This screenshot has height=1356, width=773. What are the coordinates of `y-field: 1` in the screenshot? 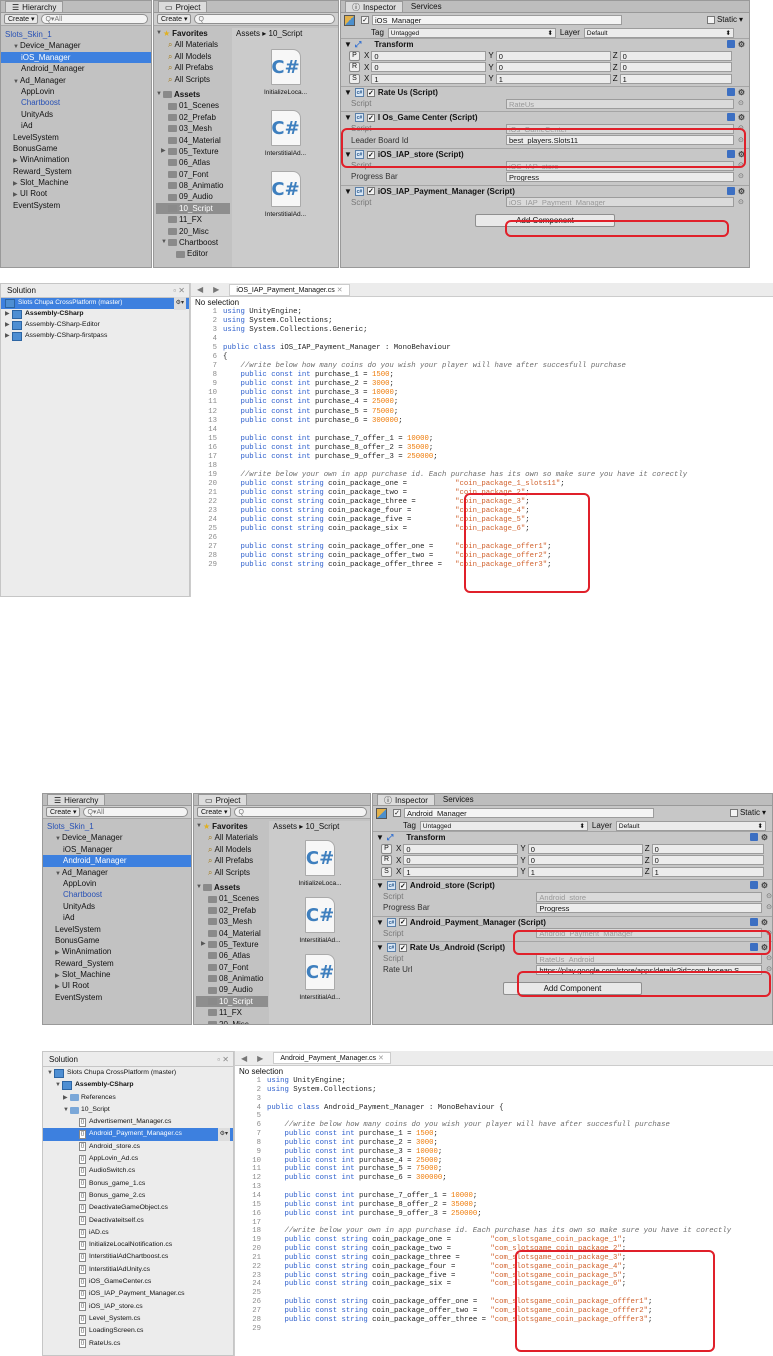 It's located at (553, 78).